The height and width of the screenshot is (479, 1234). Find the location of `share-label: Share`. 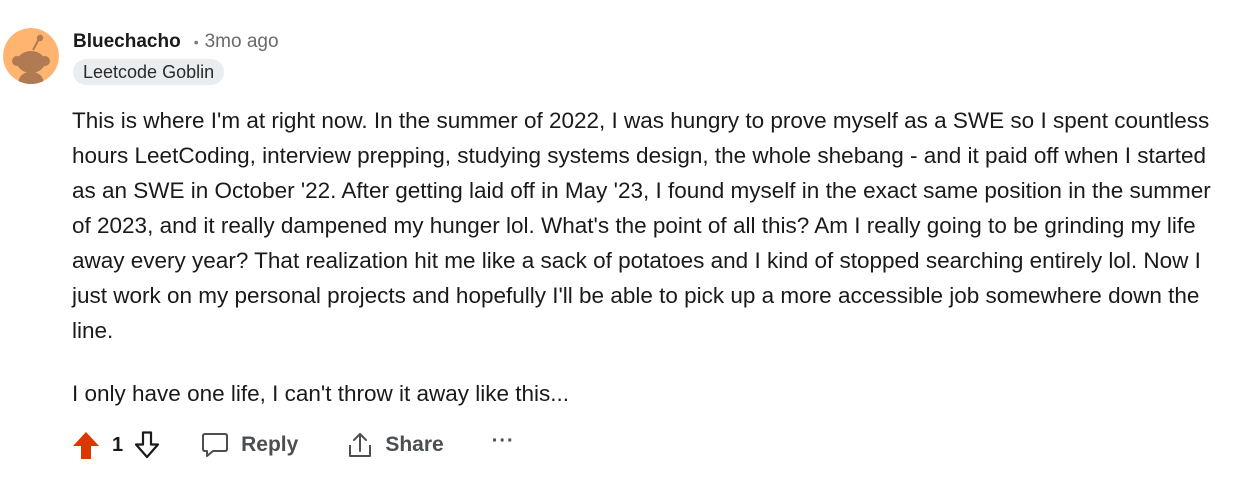

share-label: Share is located at coordinates (414, 444).